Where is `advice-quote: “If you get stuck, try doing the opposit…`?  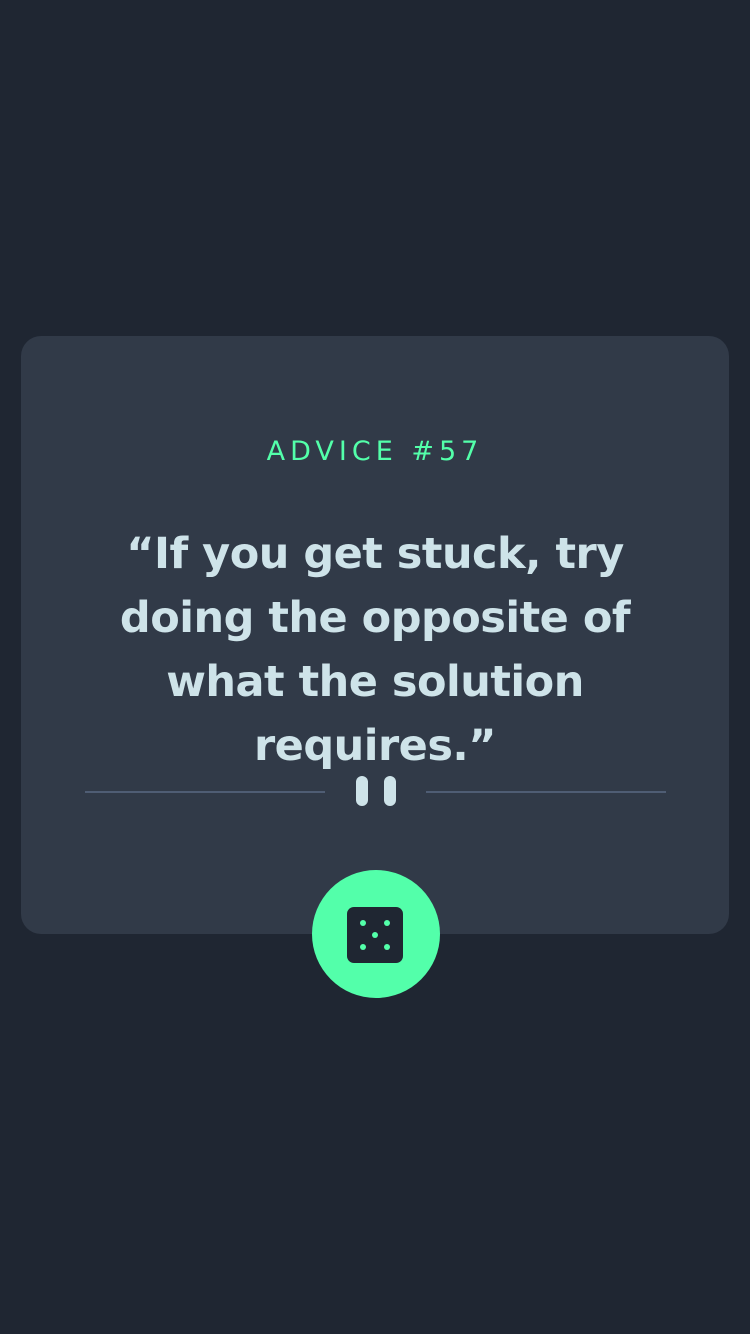 advice-quote: “If you get stuck, try doing the opposit… is located at coordinates (375, 650).